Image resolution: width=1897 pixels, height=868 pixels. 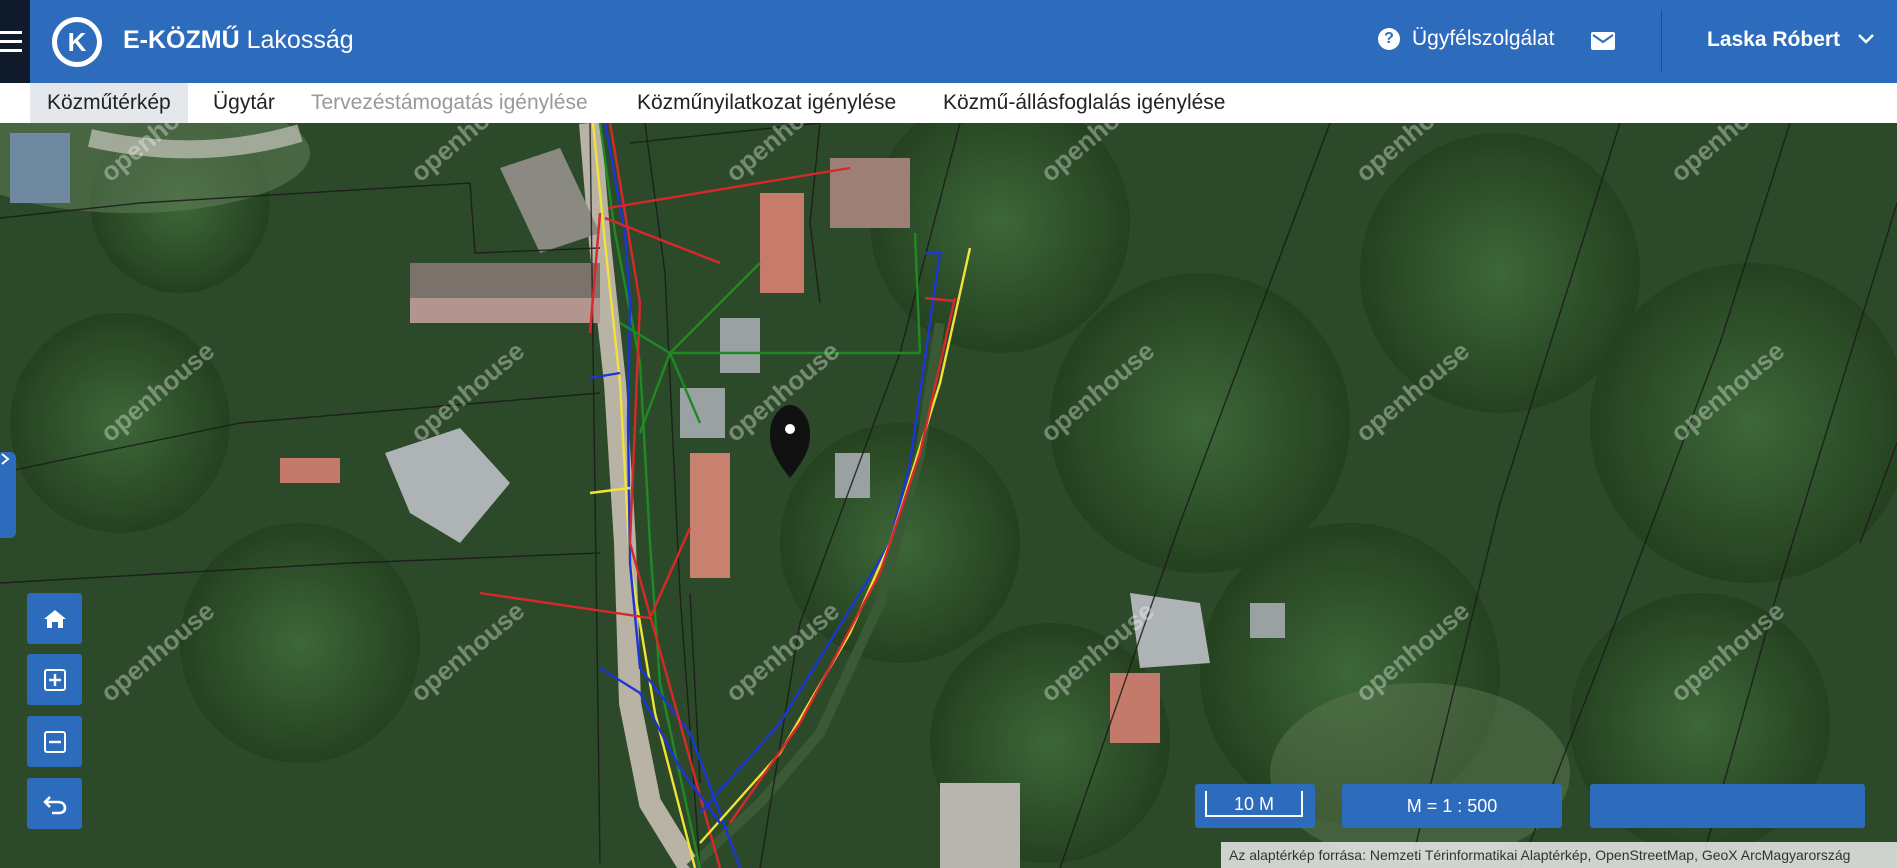 What do you see at coordinates (181, 40) in the screenshot?
I see `app-title-bold: E-KÖZMŰ` at bounding box center [181, 40].